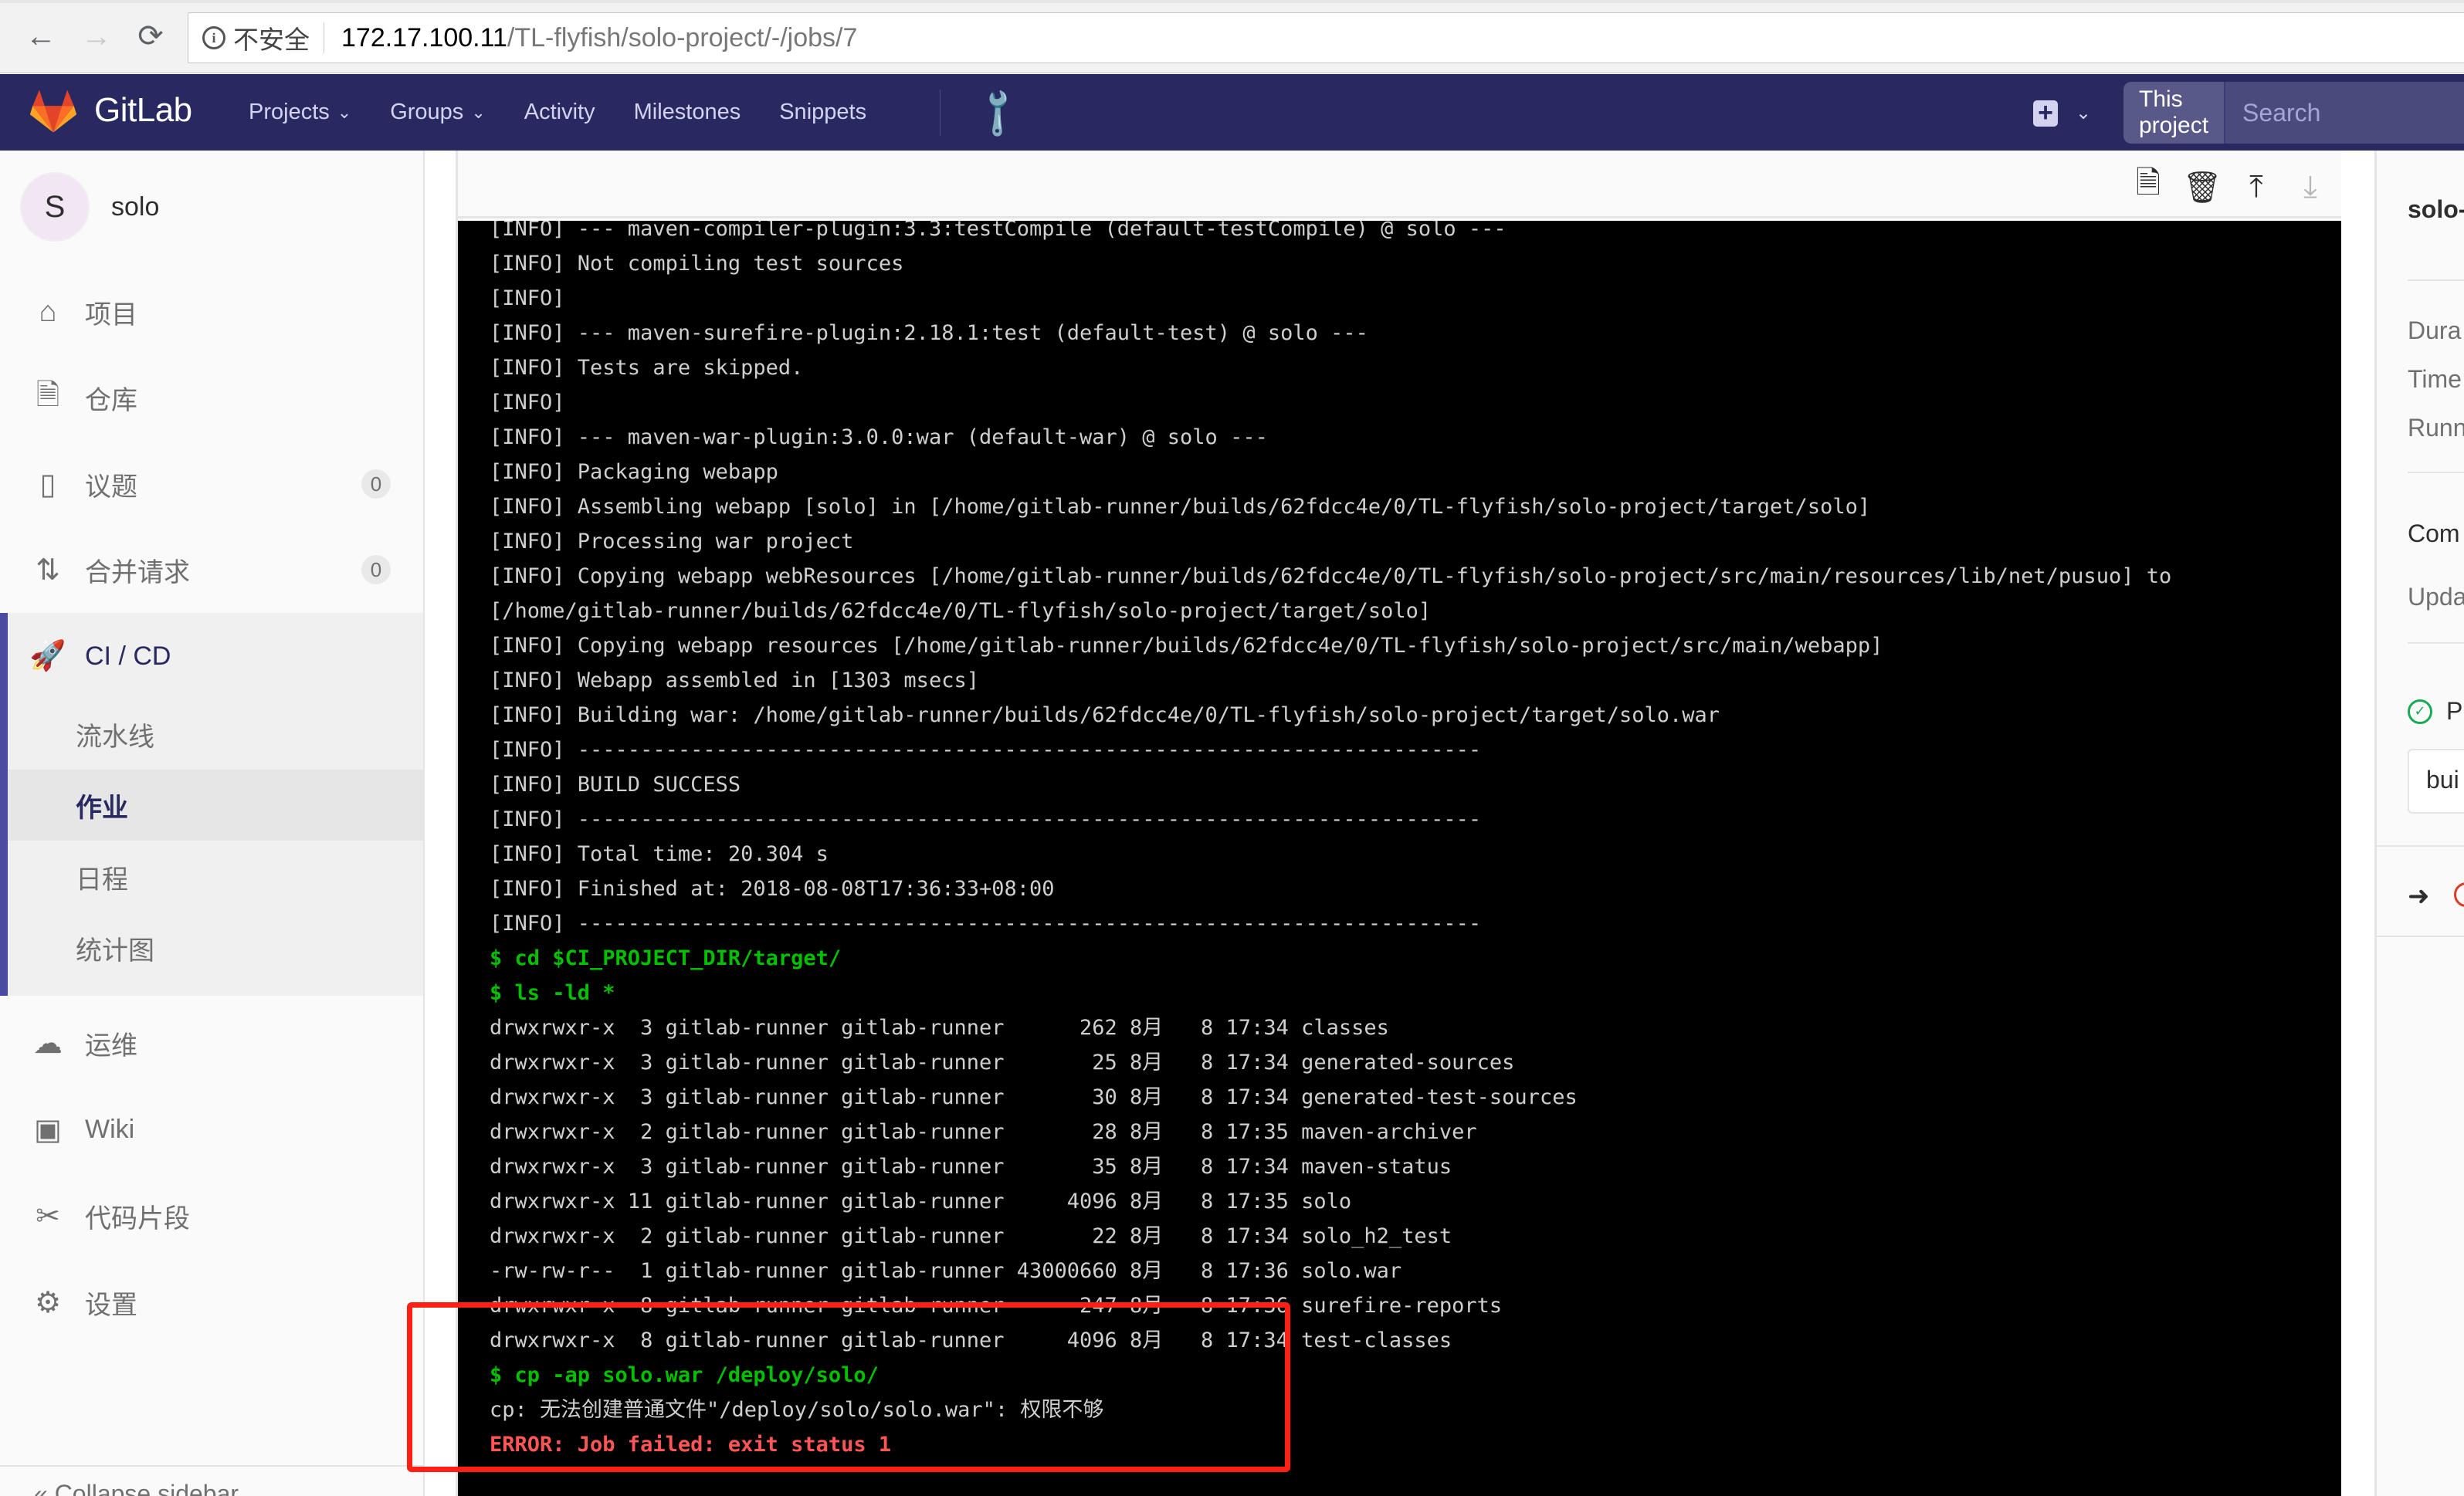 Image resolution: width=2464 pixels, height=1496 pixels. What do you see at coordinates (41, 36) in the screenshot?
I see `back-arrow-icon: ←` at bounding box center [41, 36].